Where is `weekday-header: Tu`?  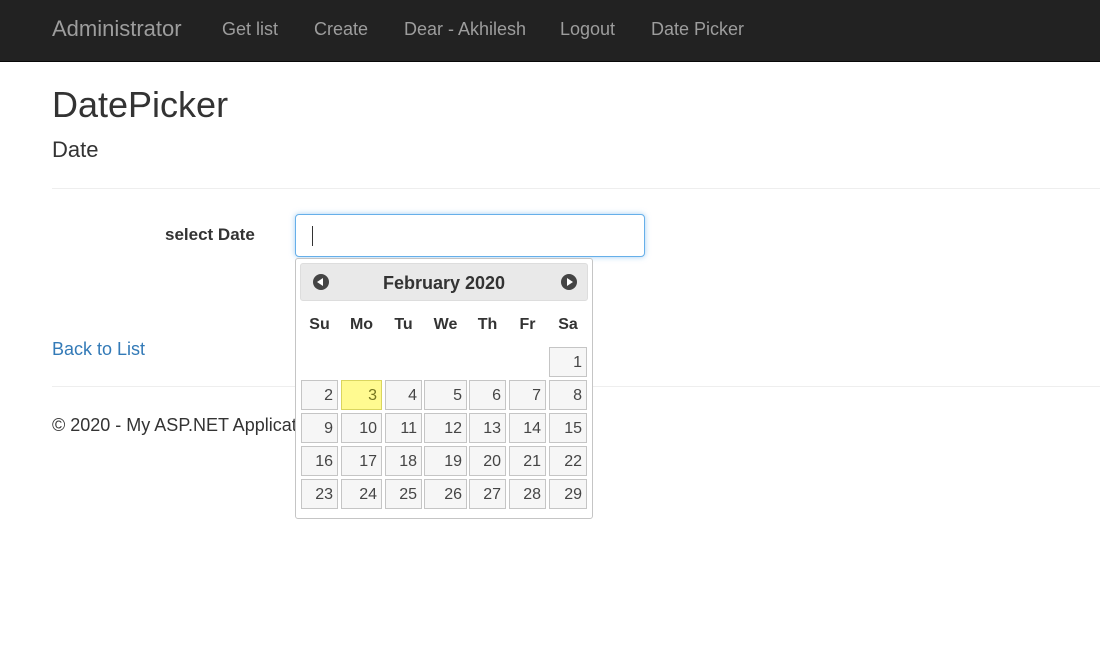
weekday-header: Tu is located at coordinates (403, 324).